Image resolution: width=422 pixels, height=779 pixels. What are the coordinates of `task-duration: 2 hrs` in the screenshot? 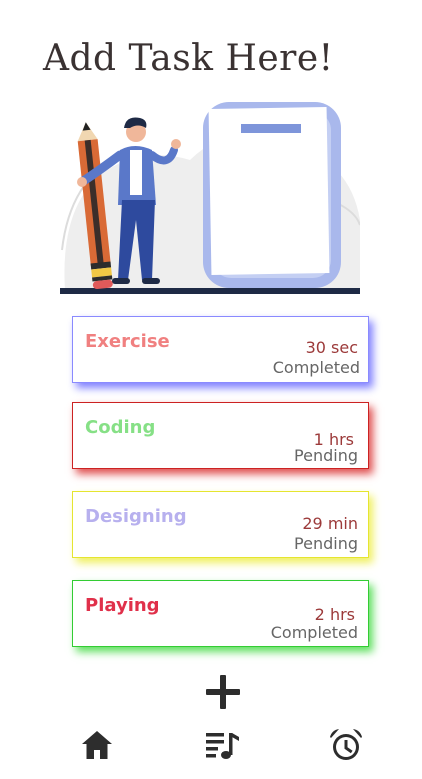 It's located at (334, 614).